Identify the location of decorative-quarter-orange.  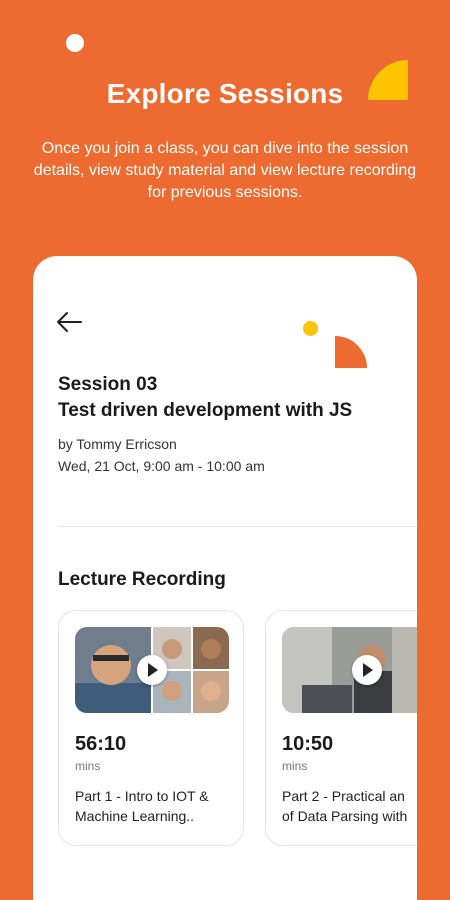
(351, 352).